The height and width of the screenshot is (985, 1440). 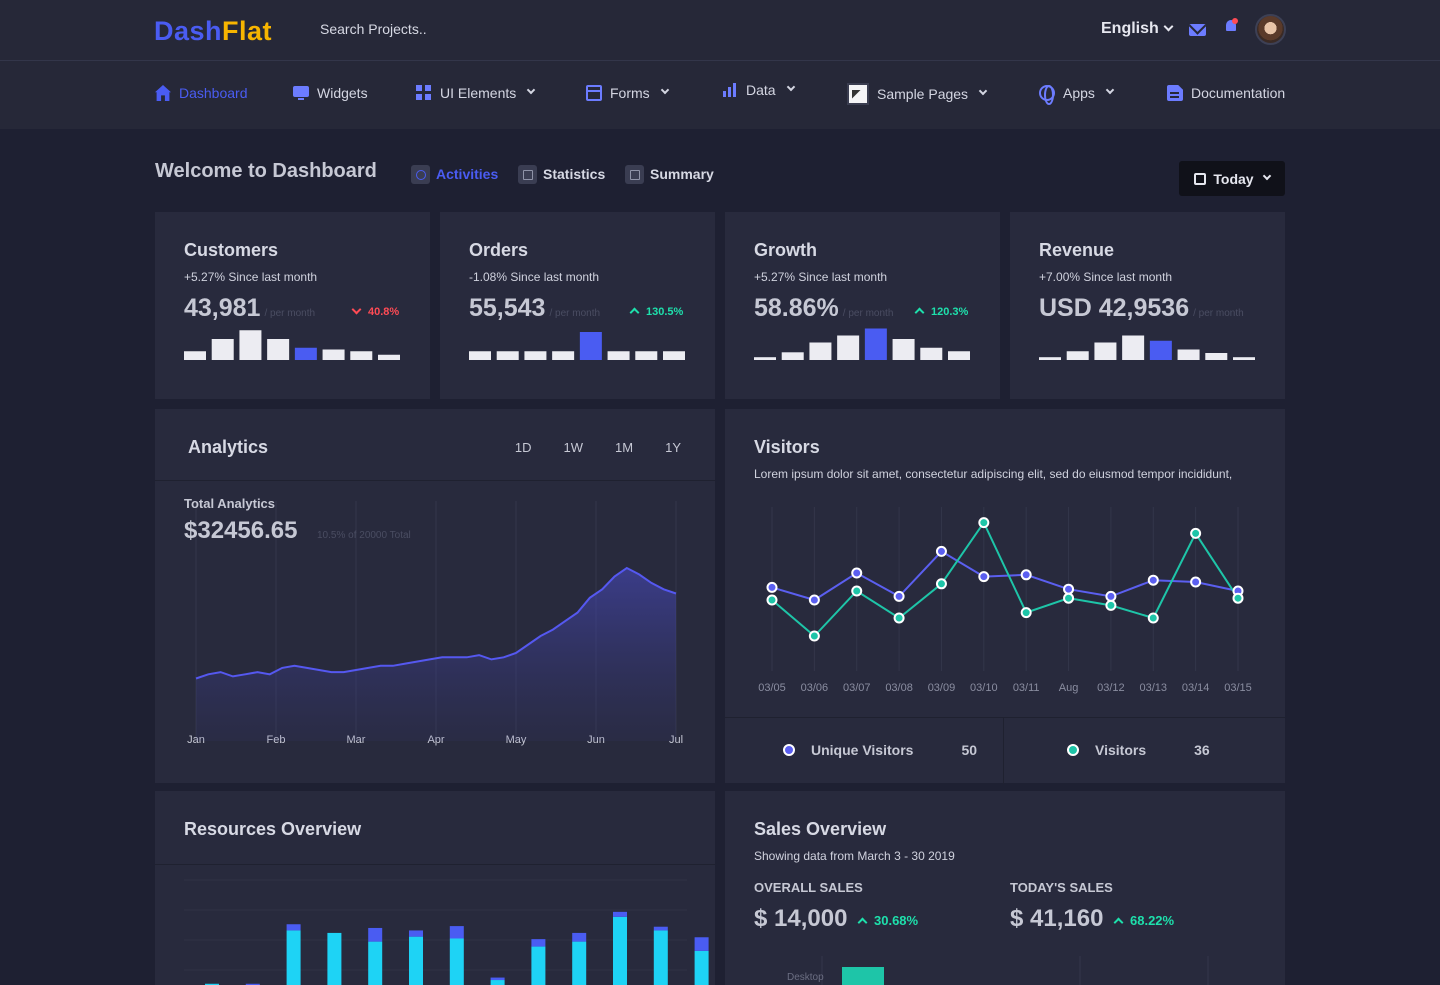 What do you see at coordinates (801, 918) in the screenshot?
I see `overall-sales-value: $ 14,000` at bounding box center [801, 918].